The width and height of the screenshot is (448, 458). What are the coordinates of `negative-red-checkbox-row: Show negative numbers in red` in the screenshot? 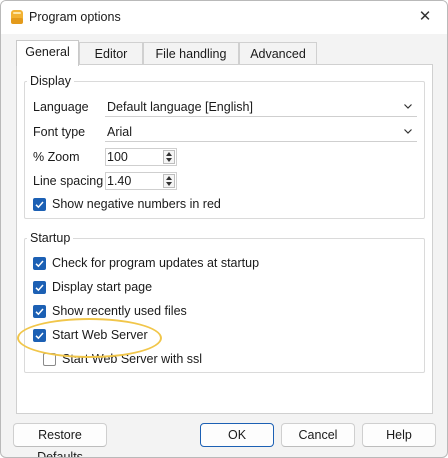 It's located at (183, 205).